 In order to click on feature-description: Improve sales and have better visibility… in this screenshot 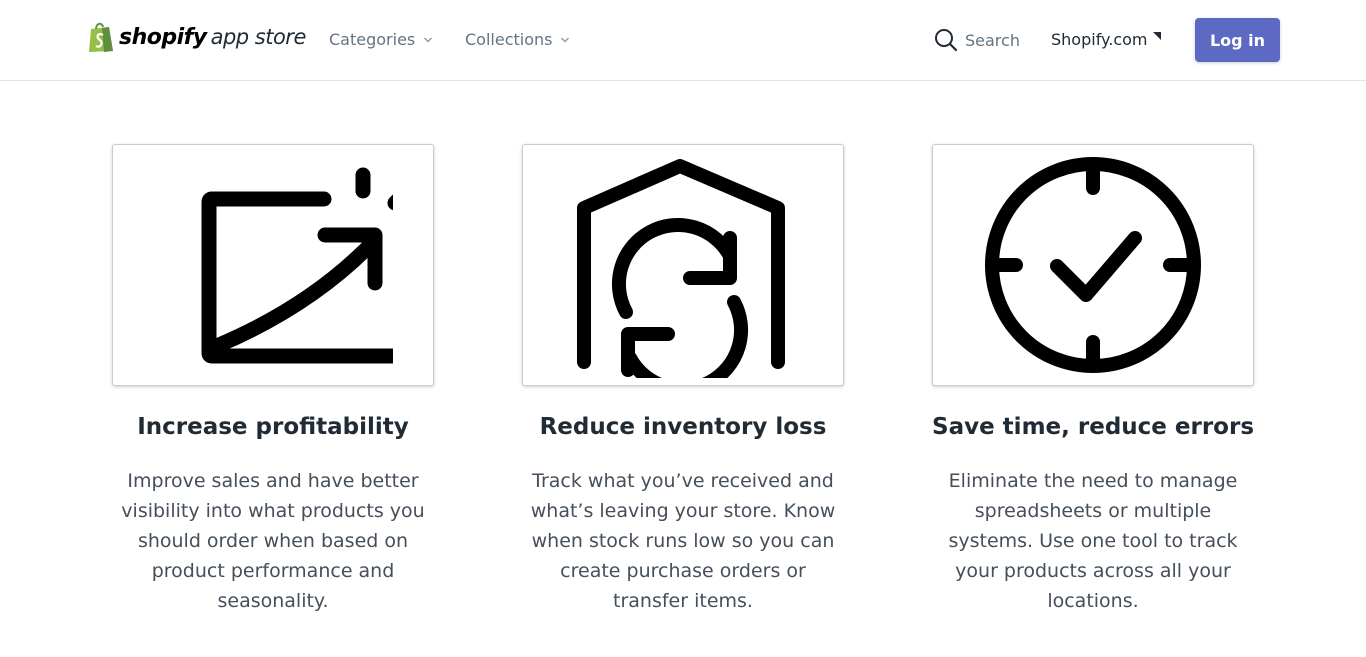, I will do `click(273, 541)`.